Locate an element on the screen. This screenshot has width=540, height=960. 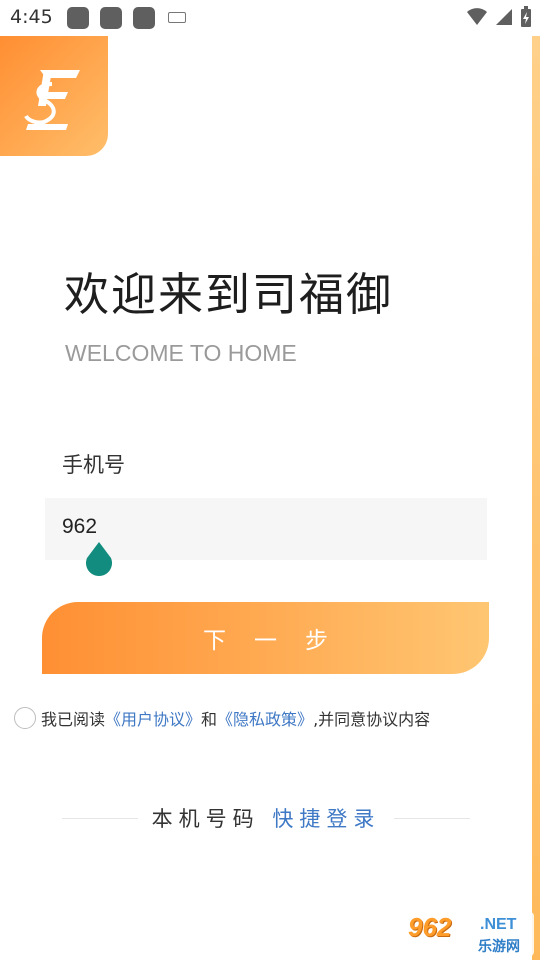
quick-login-link: 快捷登录 is located at coordinates (326, 819).